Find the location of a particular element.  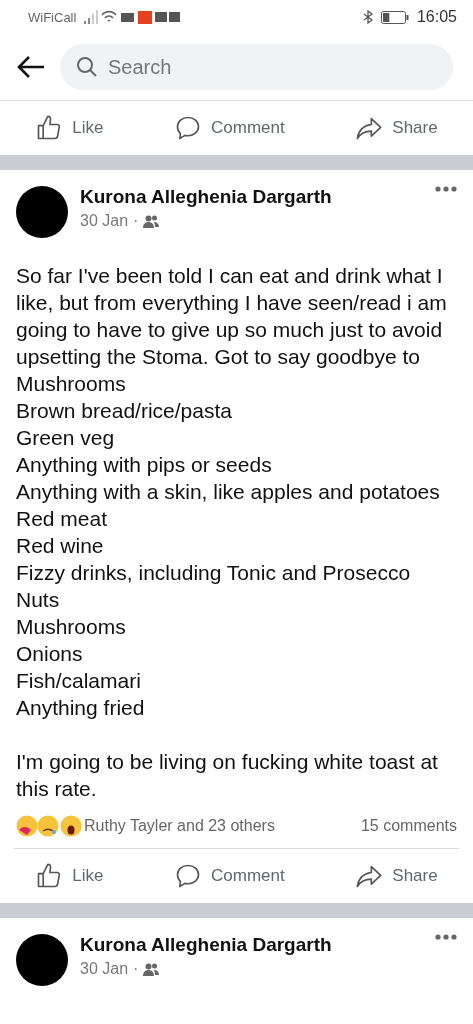

search-icon is located at coordinates (87, 67).